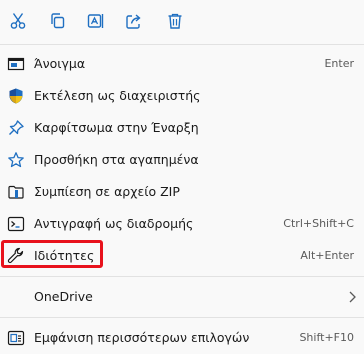 The height and width of the screenshot is (354, 364). What do you see at coordinates (16, 96) in the screenshot?
I see `shield-icon` at bounding box center [16, 96].